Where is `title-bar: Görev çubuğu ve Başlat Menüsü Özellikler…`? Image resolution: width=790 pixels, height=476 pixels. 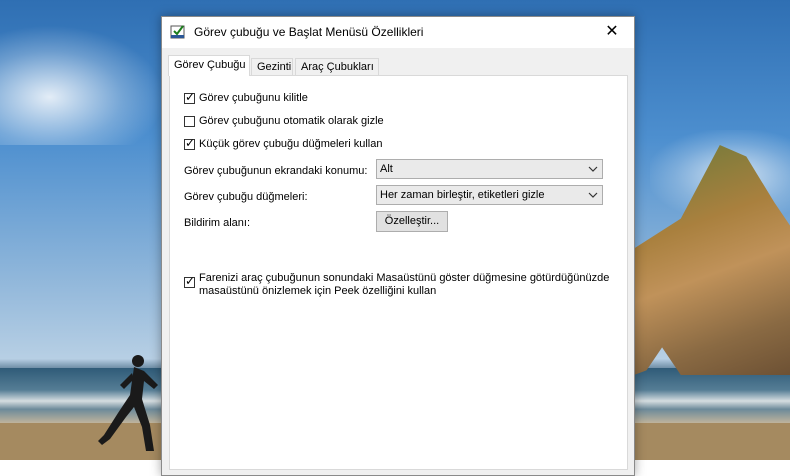
title-bar: Görev çubuğu ve Başlat Menüsü Özellikler… is located at coordinates (398, 32).